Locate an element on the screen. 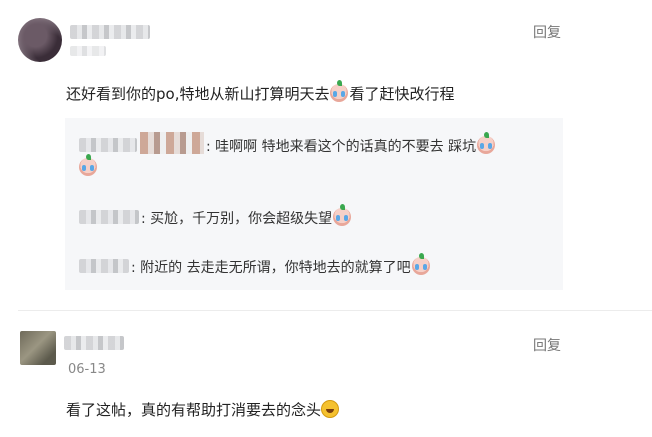 The height and width of the screenshot is (437, 652). sub-reply-avatar-blurred is located at coordinates (172, 143).